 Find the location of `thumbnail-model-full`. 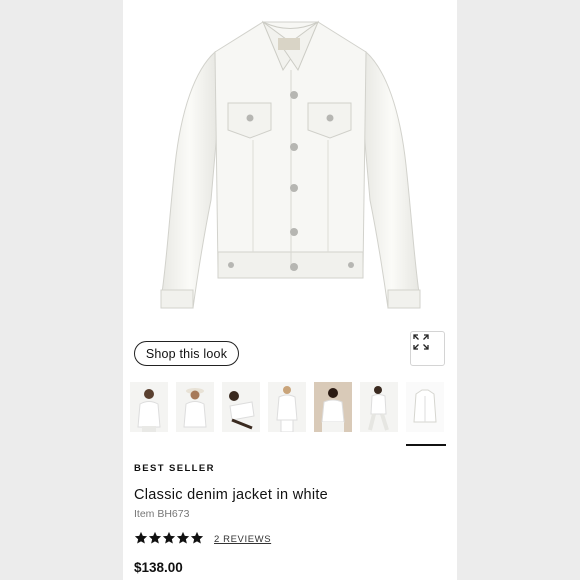

thumbnail-model-full is located at coordinates (287, 407).